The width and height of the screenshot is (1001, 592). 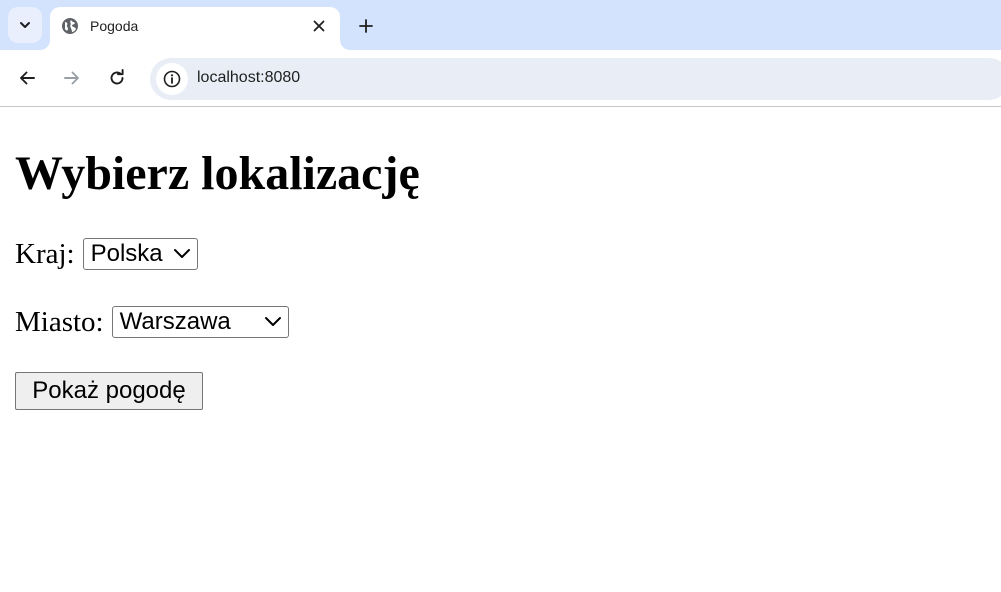 I want to click on country-row: Kraj: Polska, so click(x=106, y=254).